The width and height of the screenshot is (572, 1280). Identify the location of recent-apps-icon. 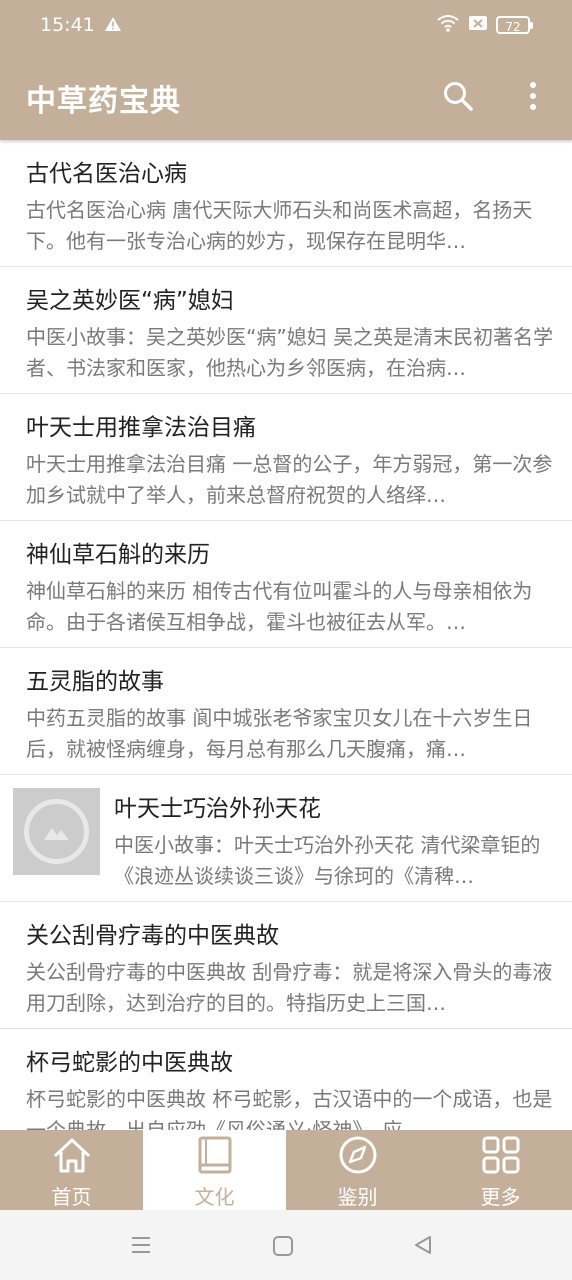
(141, 1245).